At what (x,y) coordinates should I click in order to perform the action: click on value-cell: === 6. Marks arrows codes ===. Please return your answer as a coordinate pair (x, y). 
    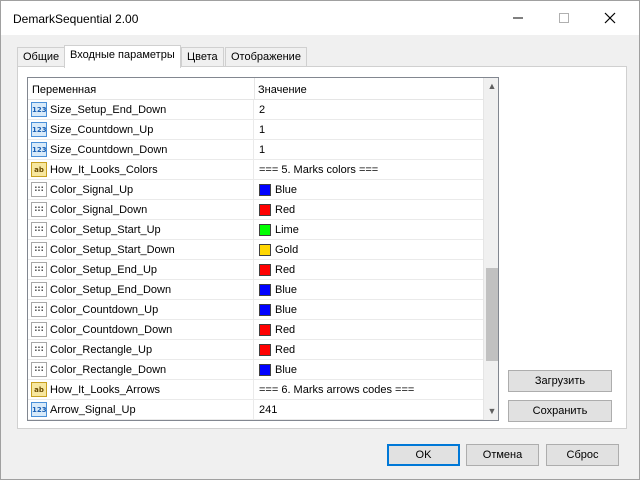
    Looking at the image, I should click on (369, 390).